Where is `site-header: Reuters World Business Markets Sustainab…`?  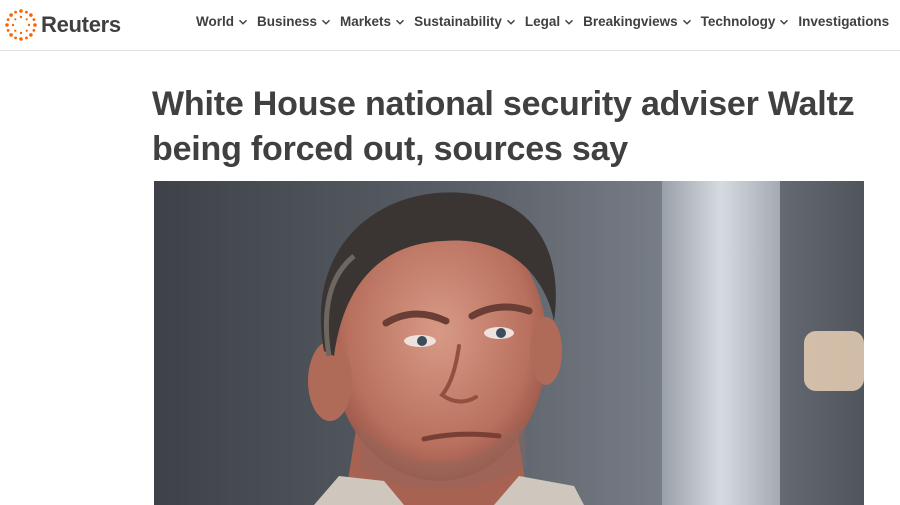 site-header: Reuters World Business Markets Sustainab… is located at coordinates (450, 25).